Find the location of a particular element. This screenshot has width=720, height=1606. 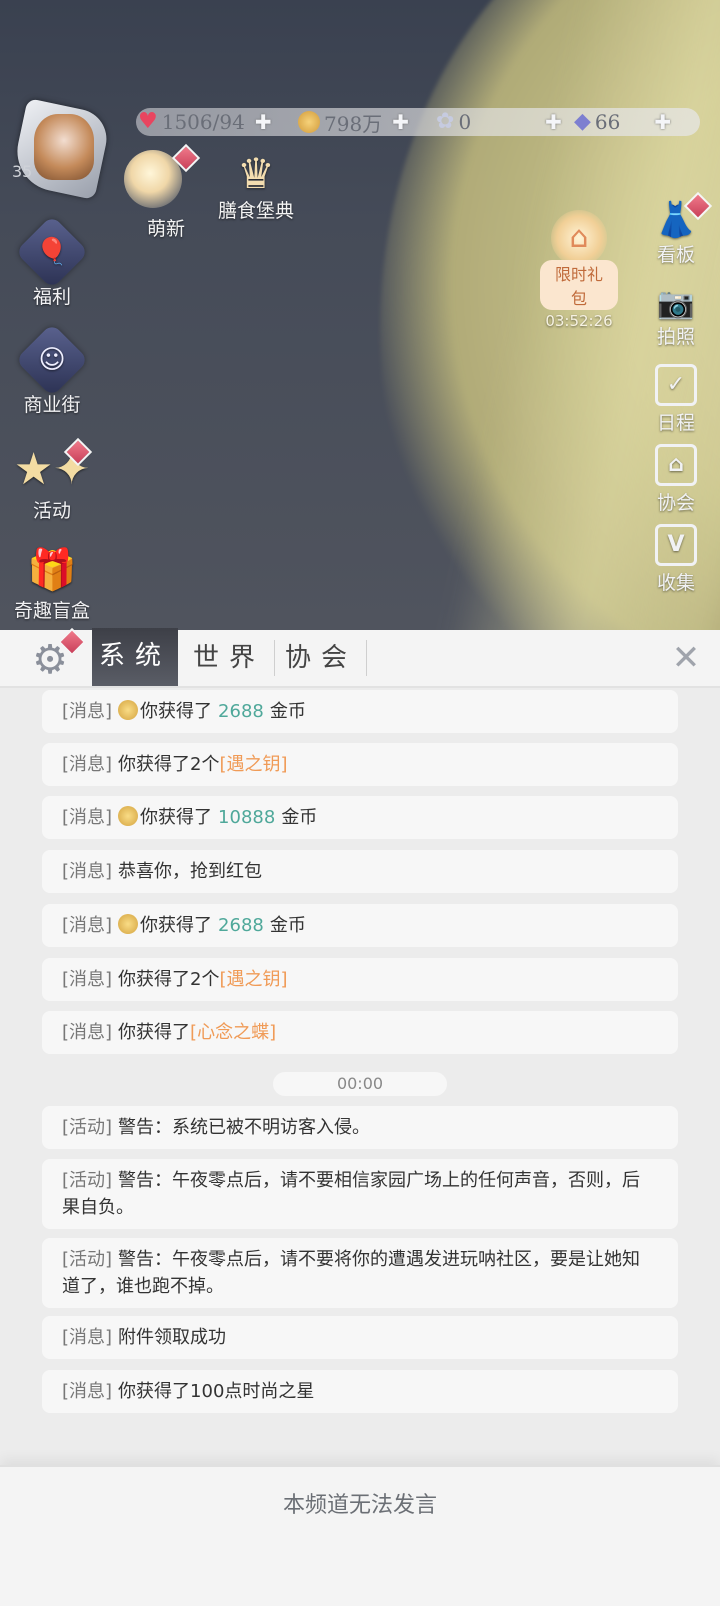

collect-button: V 收集 is located at coordinates (676, 559).